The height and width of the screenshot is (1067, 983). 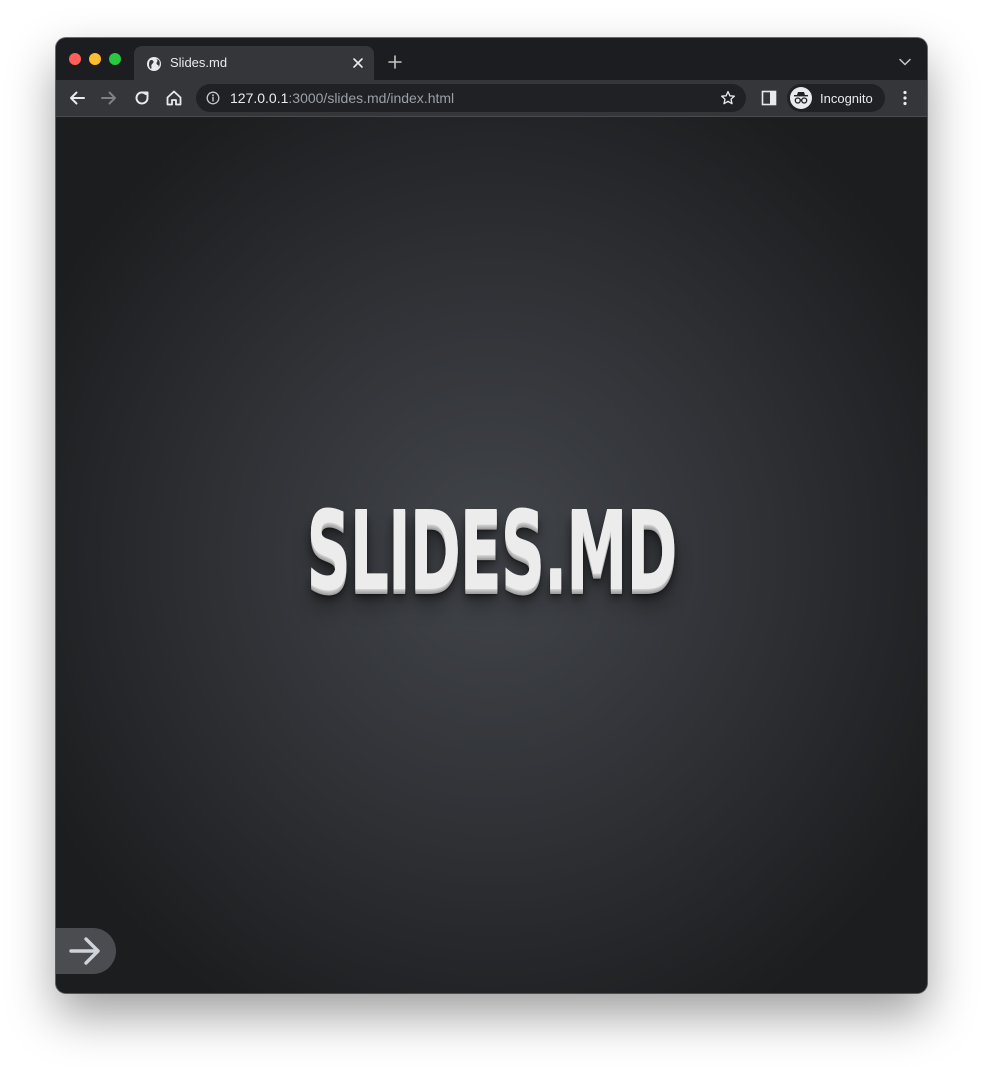 I want to click on url-host: 127.0.0.1, so click(x=259, y=98).